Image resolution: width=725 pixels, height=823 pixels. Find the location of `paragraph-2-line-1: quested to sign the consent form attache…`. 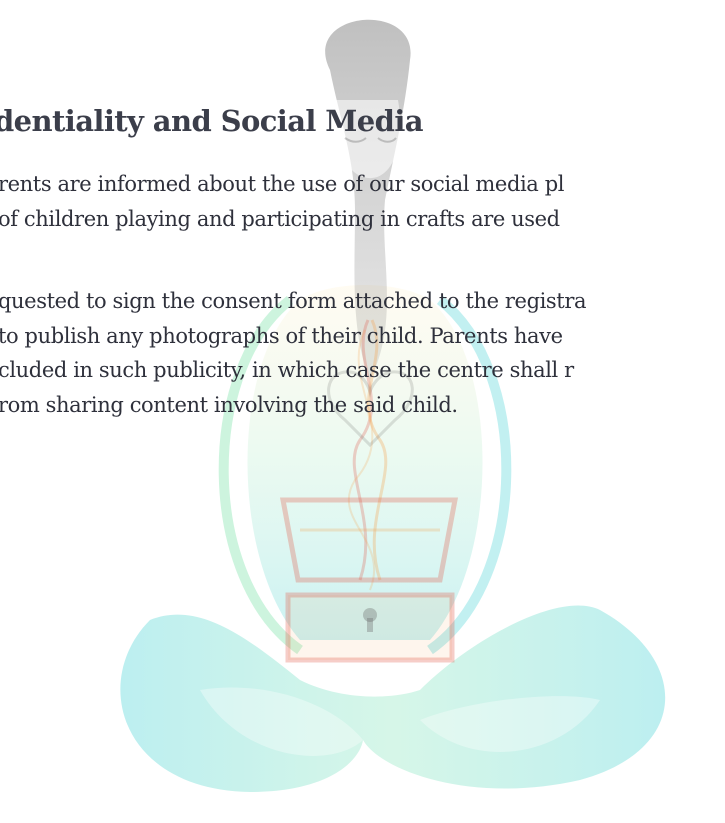

paragraph-2-line-1: quested to sign the consent form attache… is located at coordinates (293, 301).